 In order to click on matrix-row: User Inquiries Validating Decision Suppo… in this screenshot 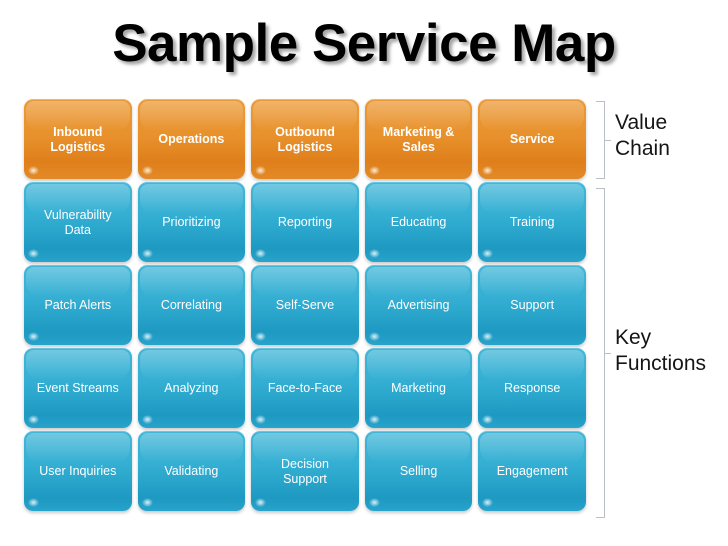, I will do `click(305, 471)`.